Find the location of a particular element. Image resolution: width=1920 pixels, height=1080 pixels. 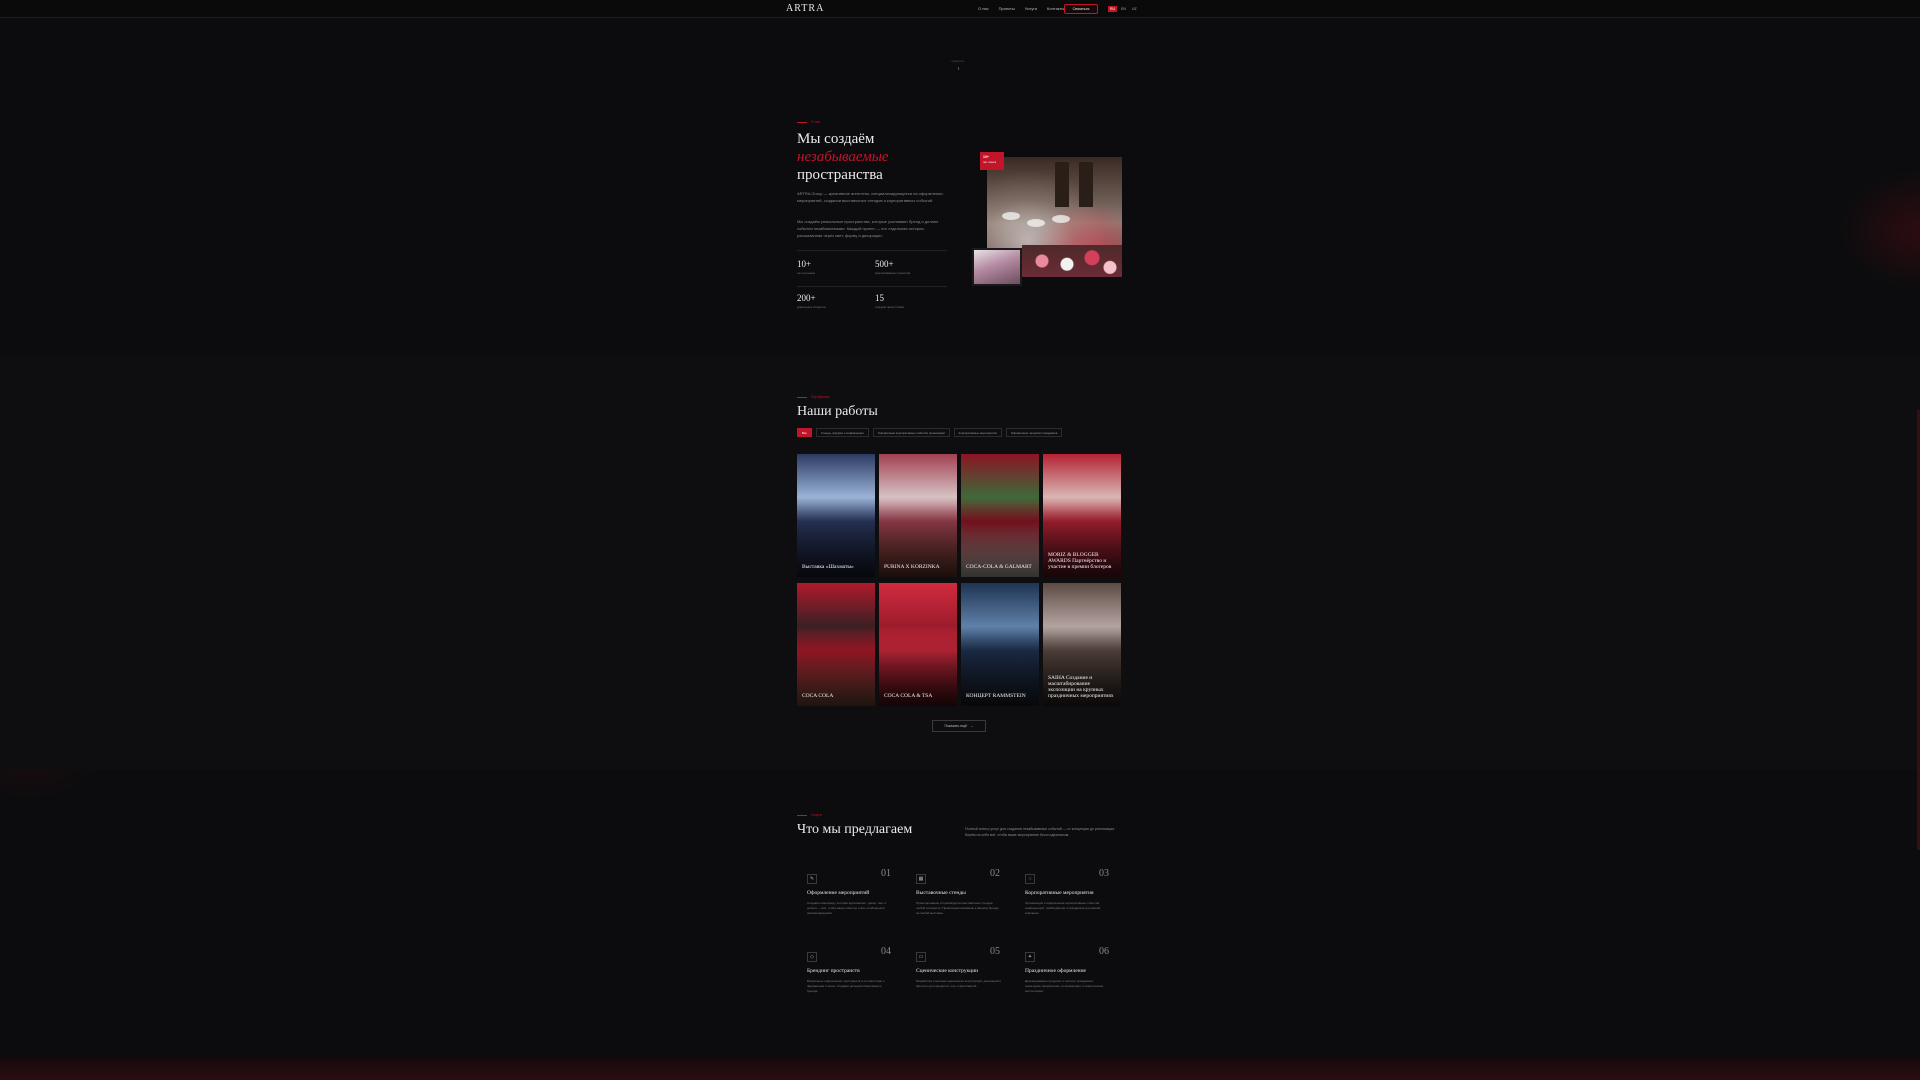

logo: ARTRA is located at coordinates (805, 8).